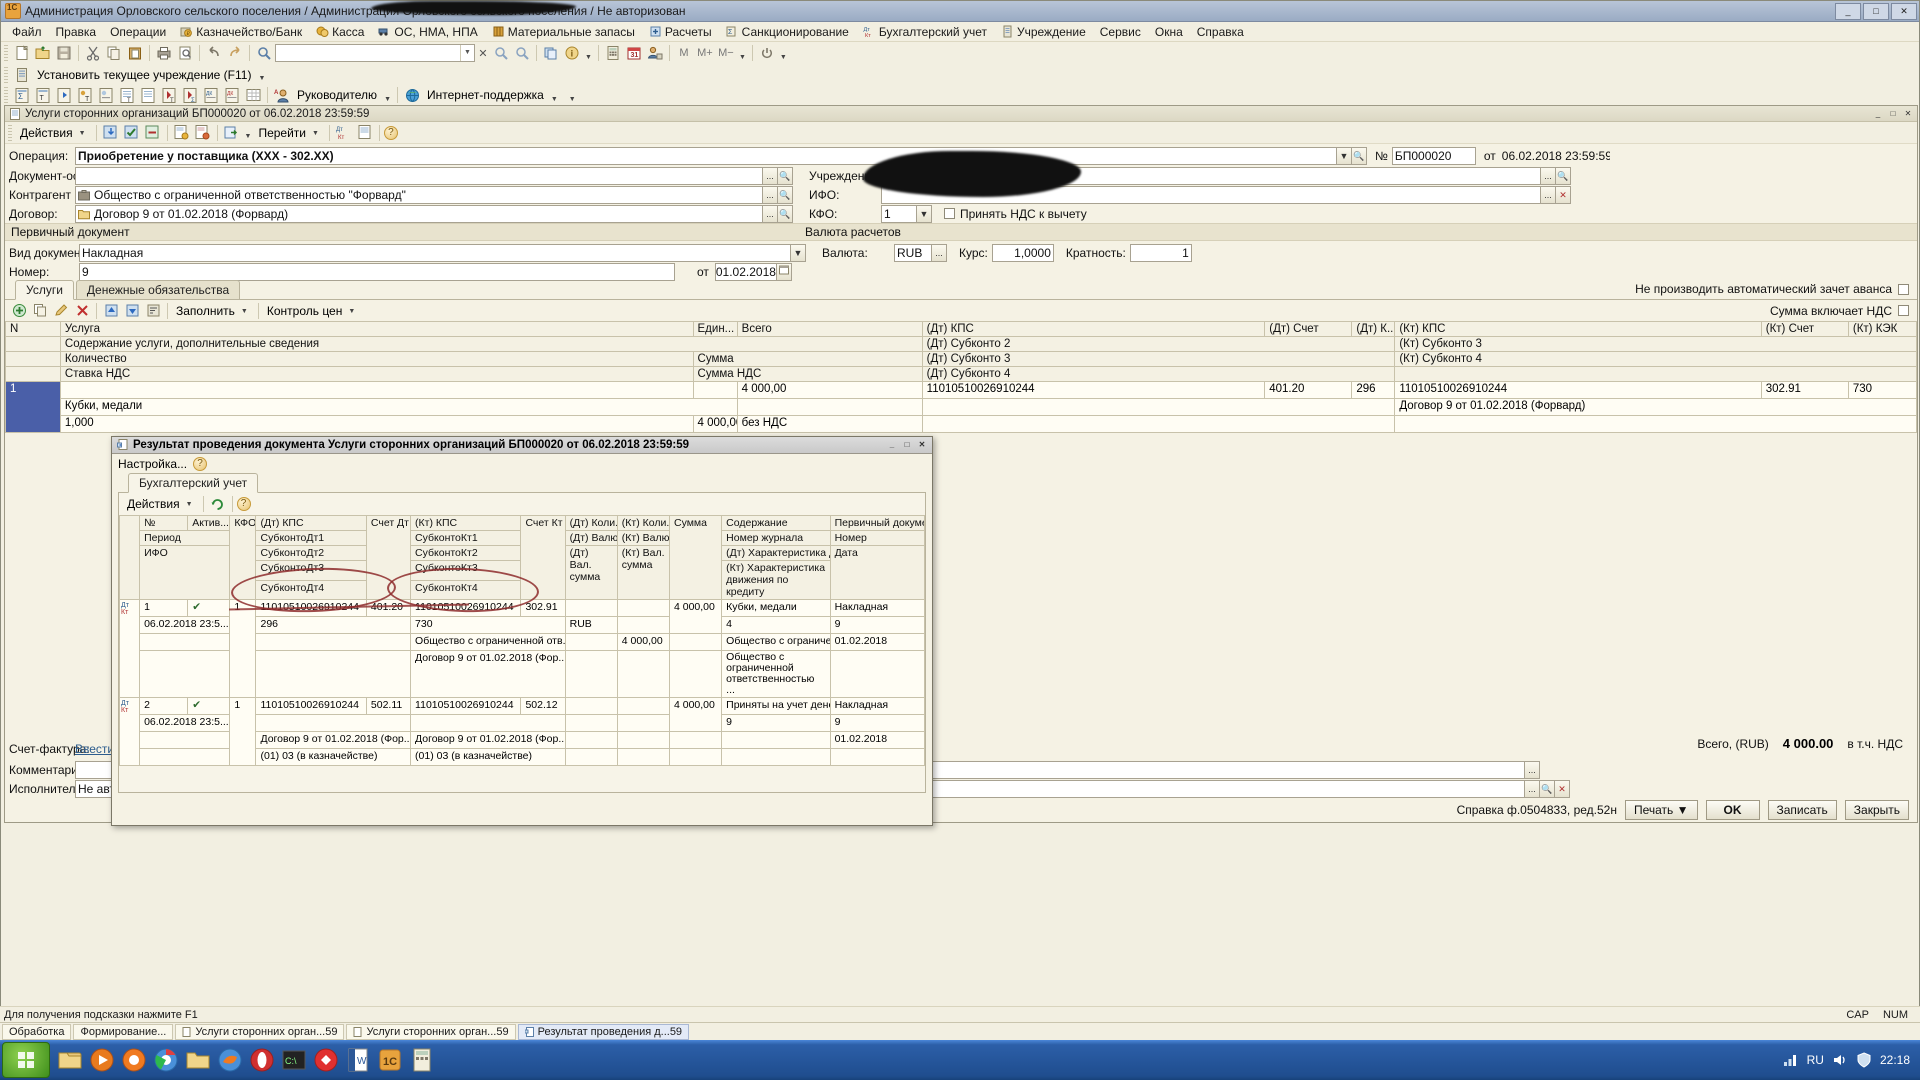  Describe the element at coordinates (1802, 810) in the screenshot. I see `save-button: Записать` at that location.